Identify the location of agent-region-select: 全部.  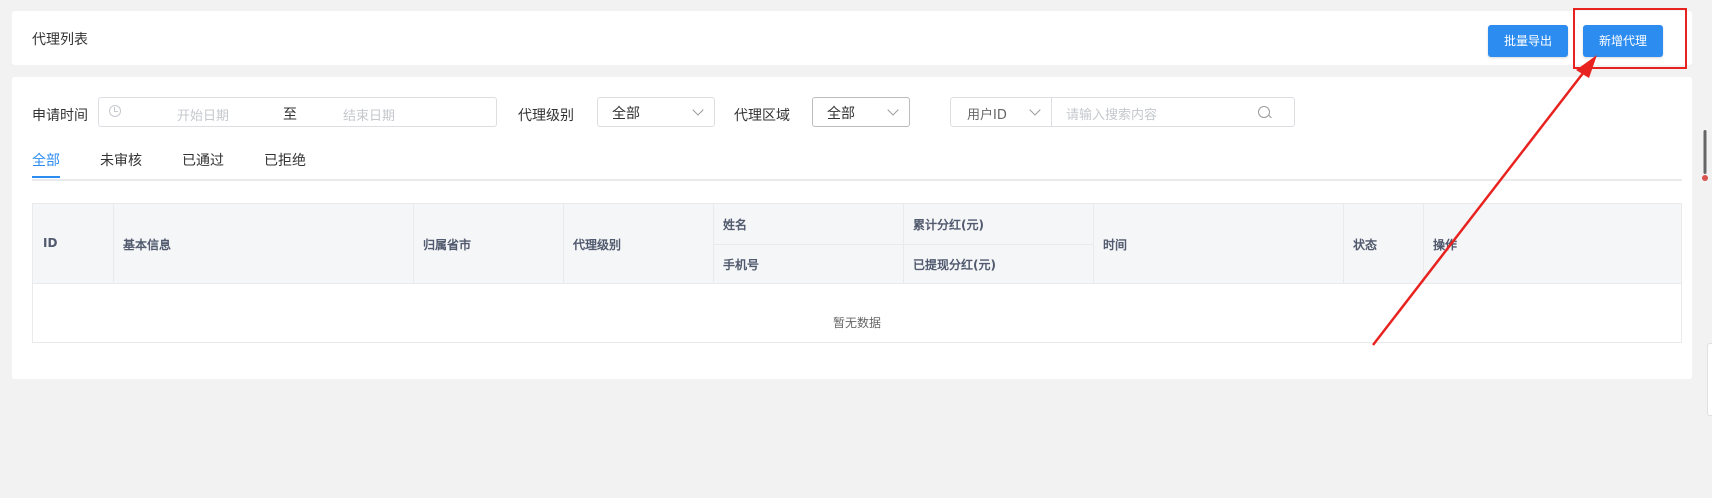
(861, 112).